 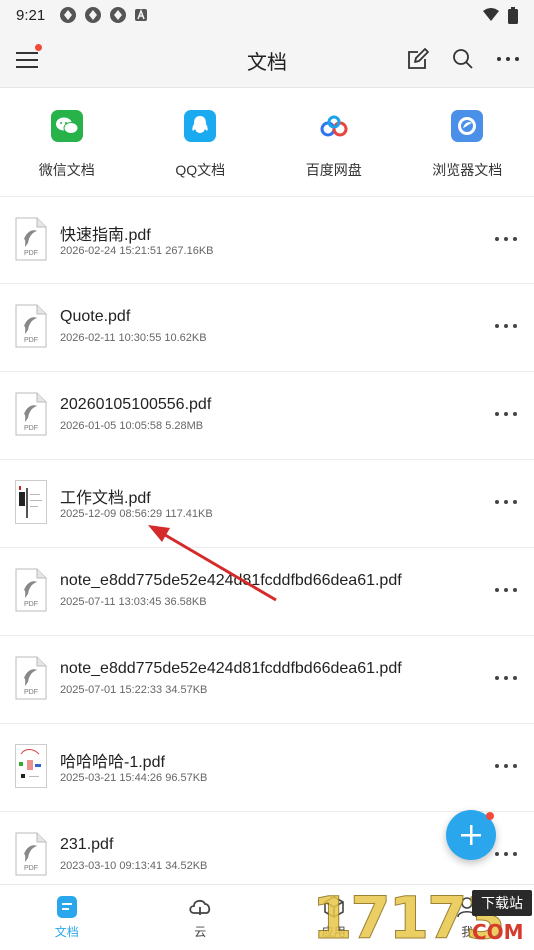 I want to click on battery-icon, so click(x=513, y=15).